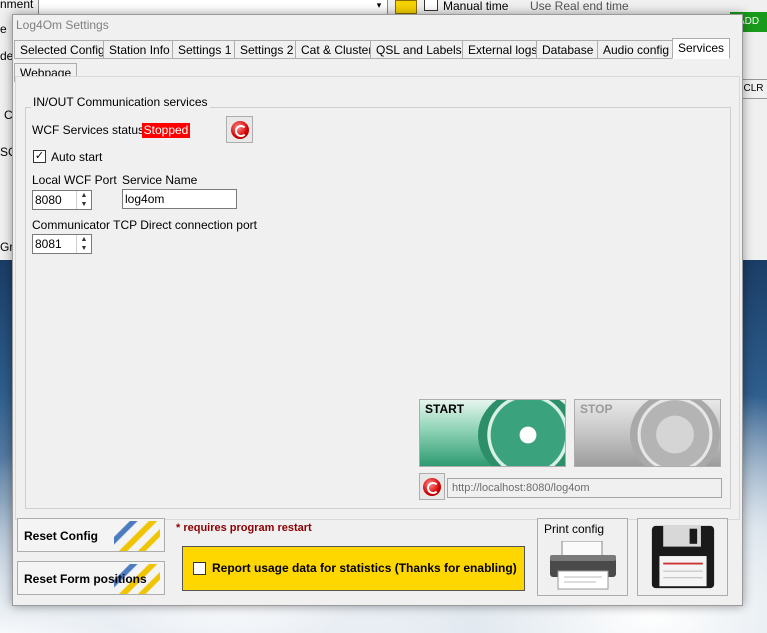 The height and width of the screenshot is (633, 767). What do you see at coordinates (83, 244) in the screenshot?
I see `tcp-port-spinner: ▲ ▼` at bounding box center [83, 244].